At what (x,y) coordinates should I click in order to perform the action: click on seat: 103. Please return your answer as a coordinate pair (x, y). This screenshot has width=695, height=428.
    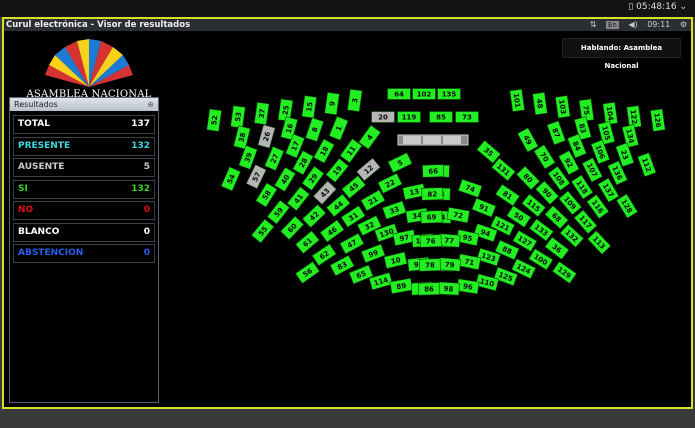
    Looking at the image, I should click on (563, 107).